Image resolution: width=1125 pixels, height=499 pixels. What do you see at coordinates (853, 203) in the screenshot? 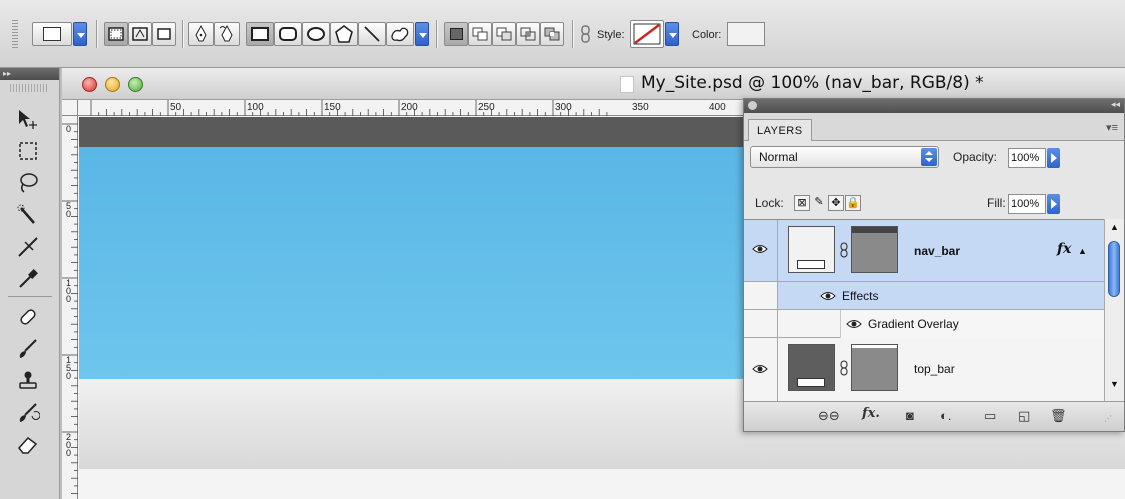
I see `lock-all-icon: 🔒` at bounding box center [853, 203].